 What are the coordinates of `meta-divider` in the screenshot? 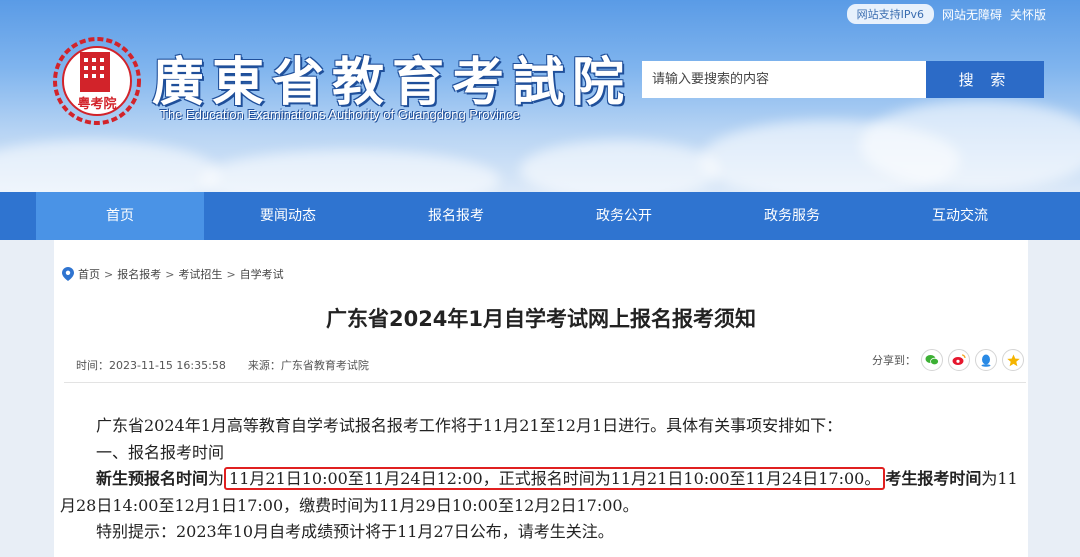 It's located at (545, 382).